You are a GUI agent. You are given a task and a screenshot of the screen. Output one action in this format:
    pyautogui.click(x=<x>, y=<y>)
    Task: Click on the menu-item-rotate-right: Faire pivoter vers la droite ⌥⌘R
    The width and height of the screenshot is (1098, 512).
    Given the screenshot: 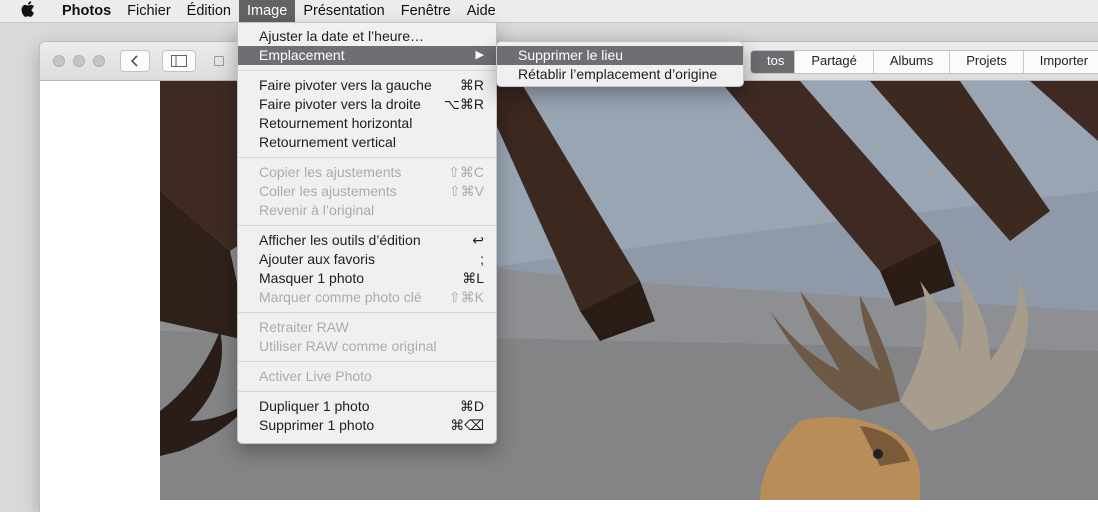 What is the action you would take?
    pyautogui.click(x=367, y=104)
    